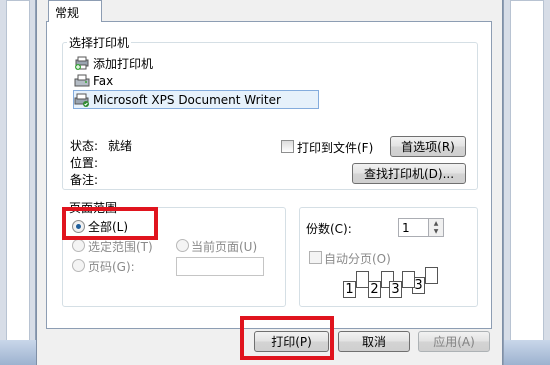  I want to click on fax-printer-icon, so click(82, 81).